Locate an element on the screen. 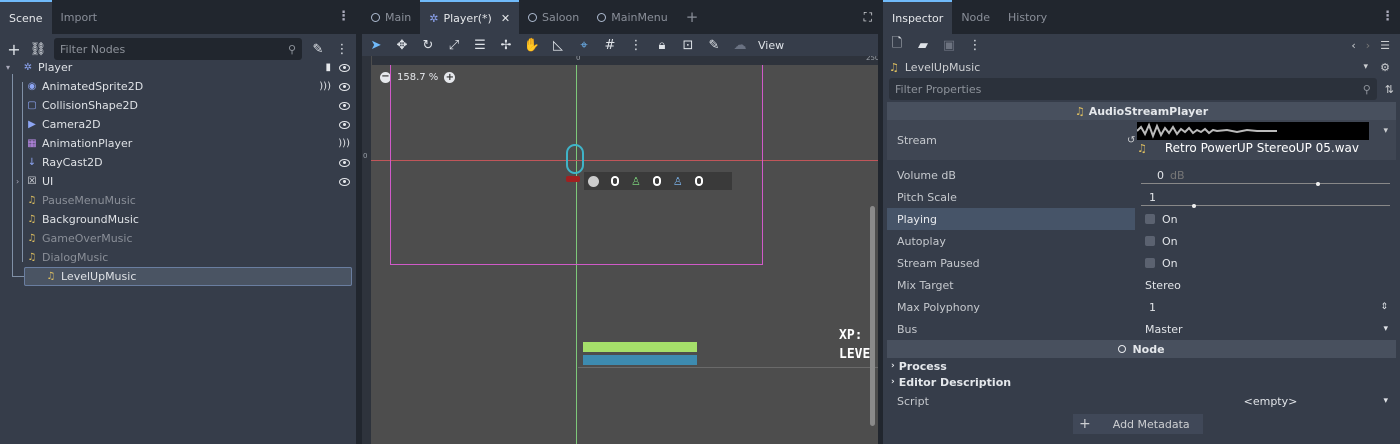 The image size is (1400, 444). vertical-scrollbar is located at coordinates (872, 316).